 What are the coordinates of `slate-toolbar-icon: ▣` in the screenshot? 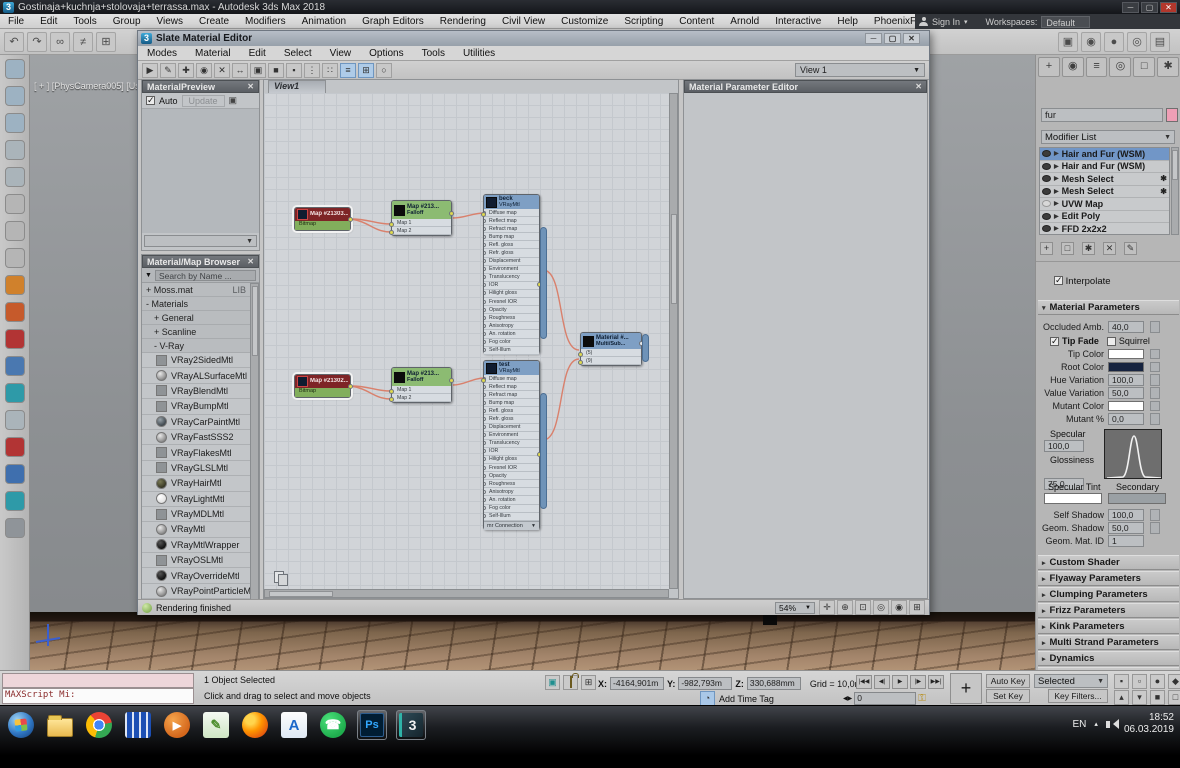 It's located at (258, 70).